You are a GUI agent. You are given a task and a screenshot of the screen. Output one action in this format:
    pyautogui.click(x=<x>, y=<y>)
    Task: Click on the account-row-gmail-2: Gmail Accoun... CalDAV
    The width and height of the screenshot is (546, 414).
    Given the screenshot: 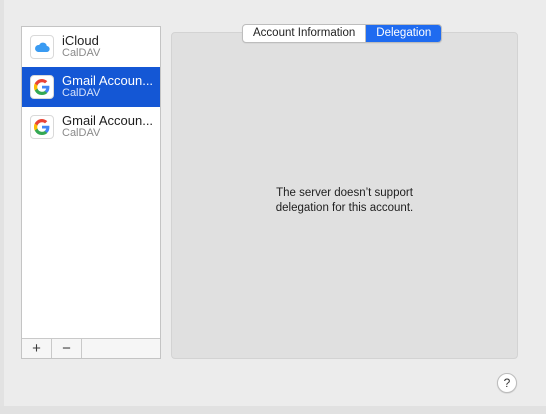 What is the action you would take?
    pyautogui.click(x=91, y=127)
    